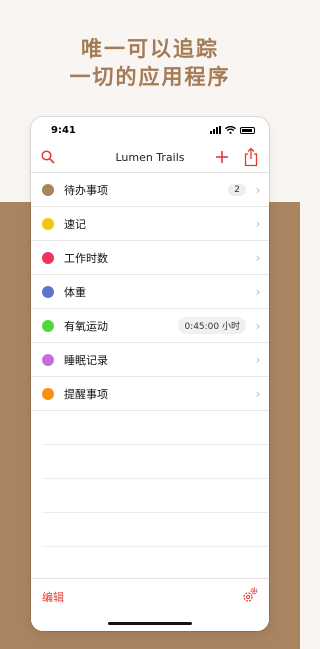 The image size is (320, 649). What do you see at coordinates (86, 360) in the screenshot?
I see `tracker-label: 睡眠记录` at bounding box center [86, 360].